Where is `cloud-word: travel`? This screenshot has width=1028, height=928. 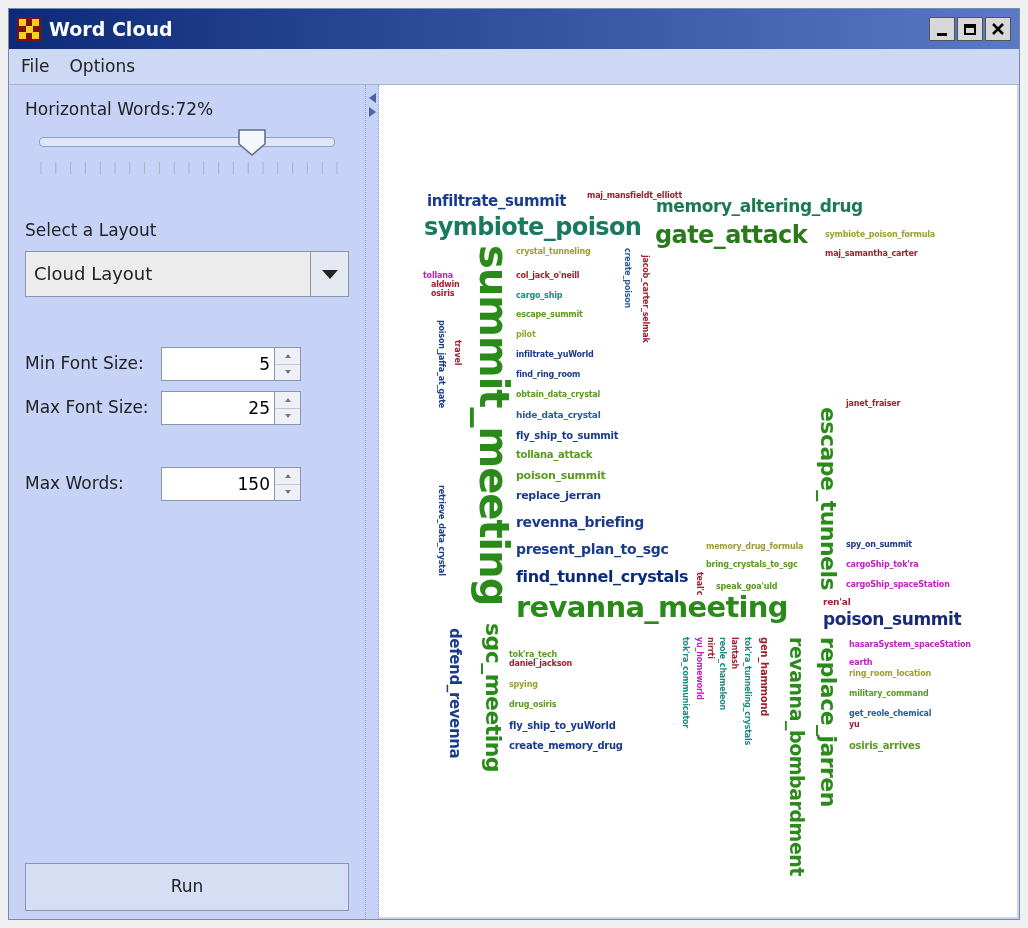 cloud-word: travel is located at coordinates (457, 353).